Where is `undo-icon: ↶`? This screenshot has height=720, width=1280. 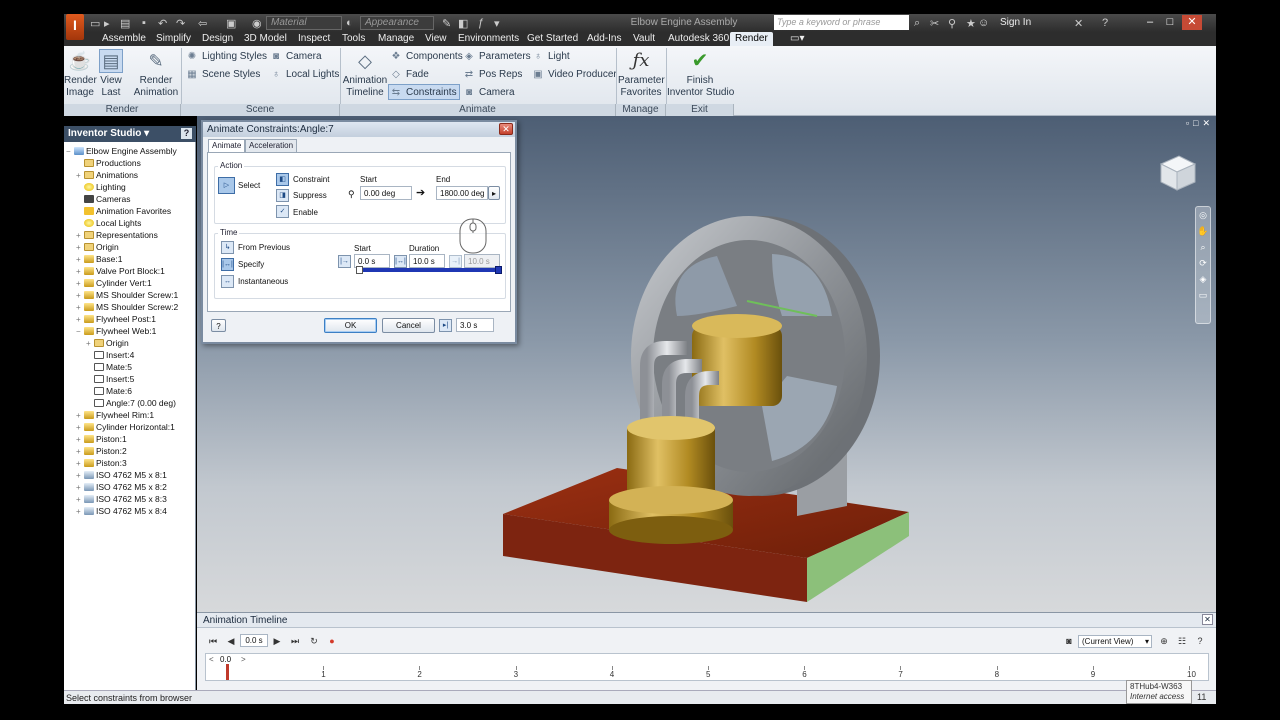 undo-icon: ↶ is located at coordinates (162, 23).